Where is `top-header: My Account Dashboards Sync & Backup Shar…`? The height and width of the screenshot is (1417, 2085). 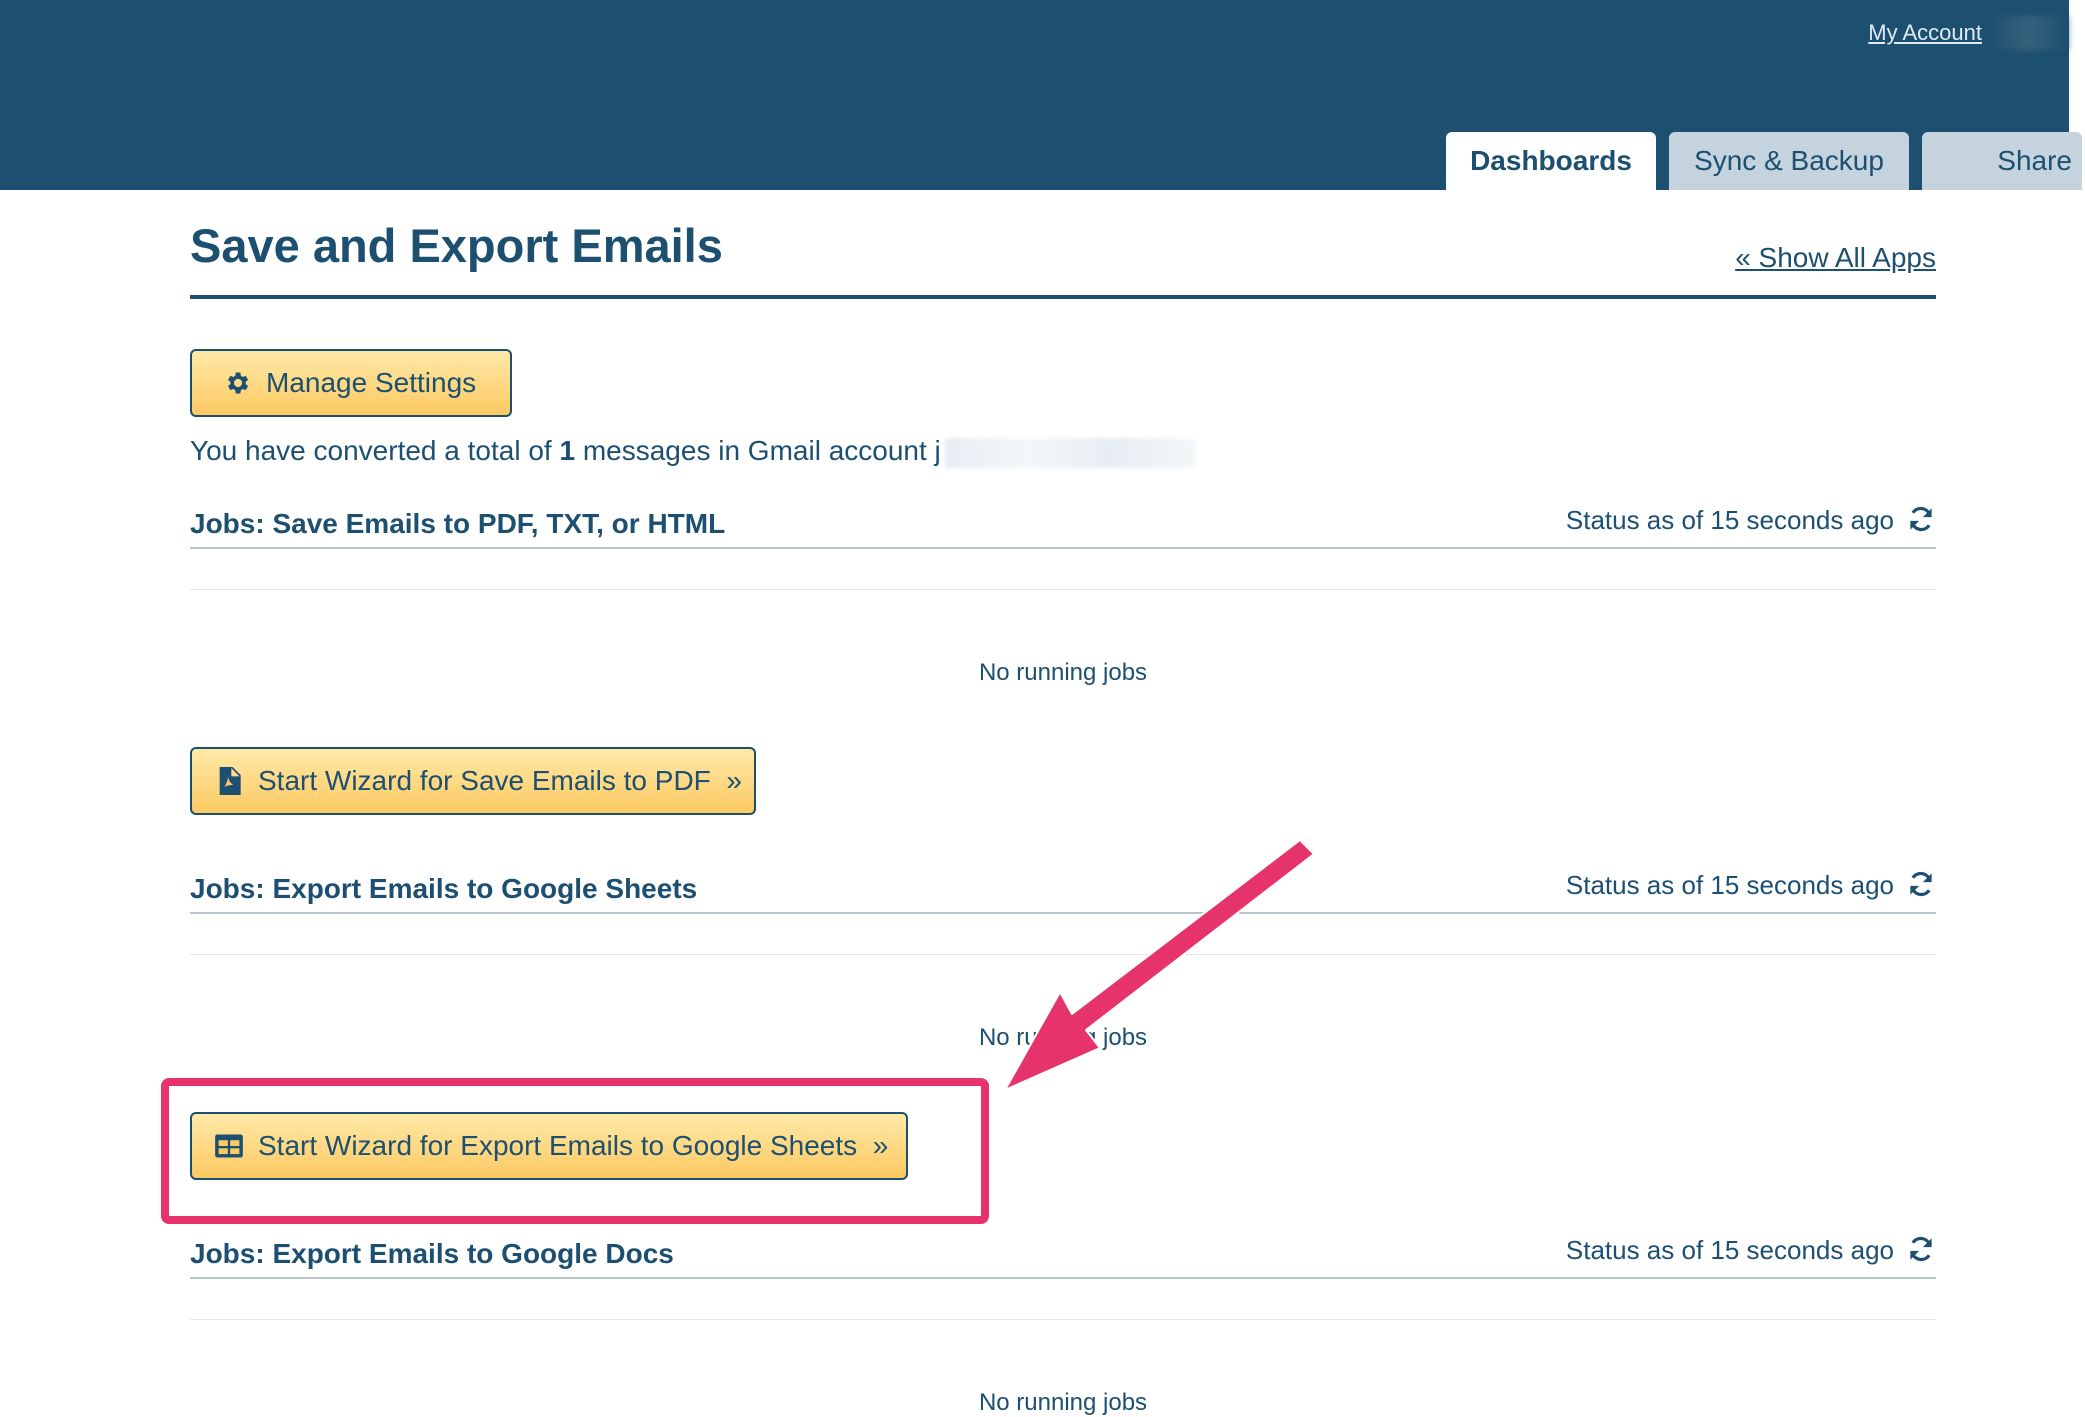 top-header: My Account Dashboards Sync & Backup Shar… is located at coordinates (1041, 95).